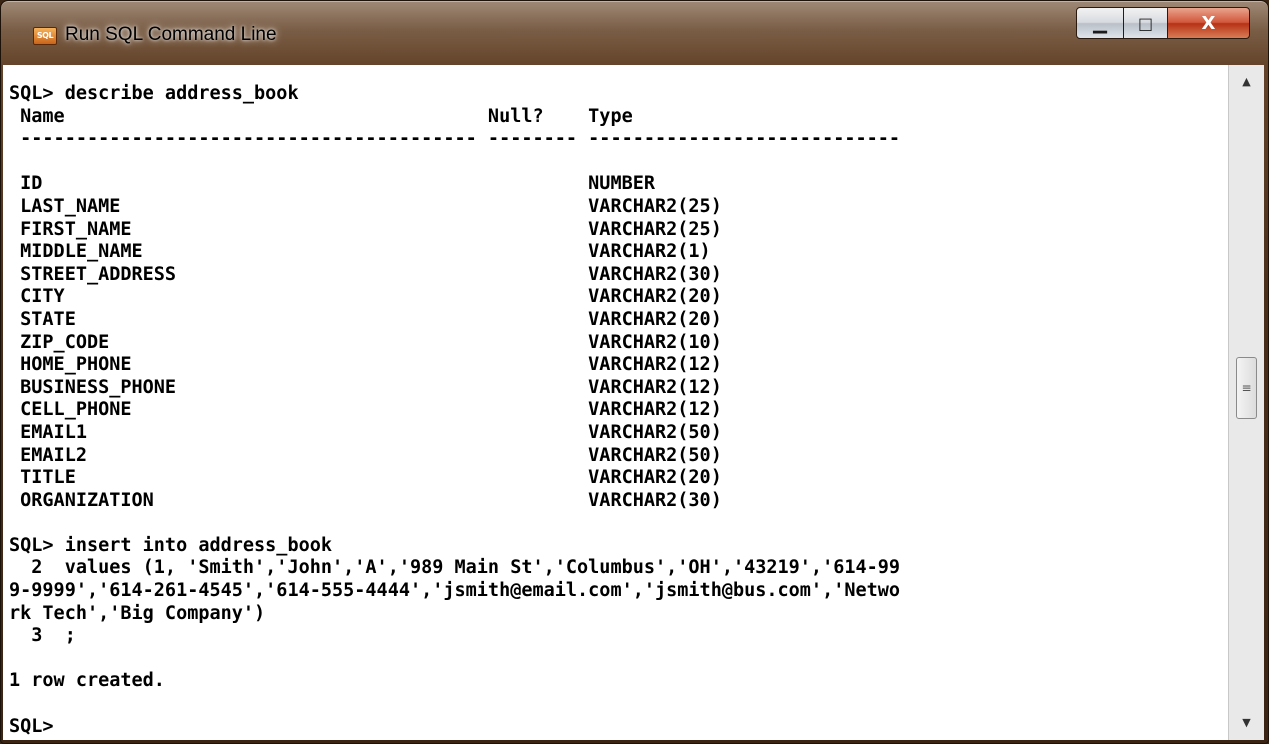 The width and height of the screenshot is (1269, 744). I want to click on table-row: ZIP_CODE VARCHAR2(10), so click(365, 342).